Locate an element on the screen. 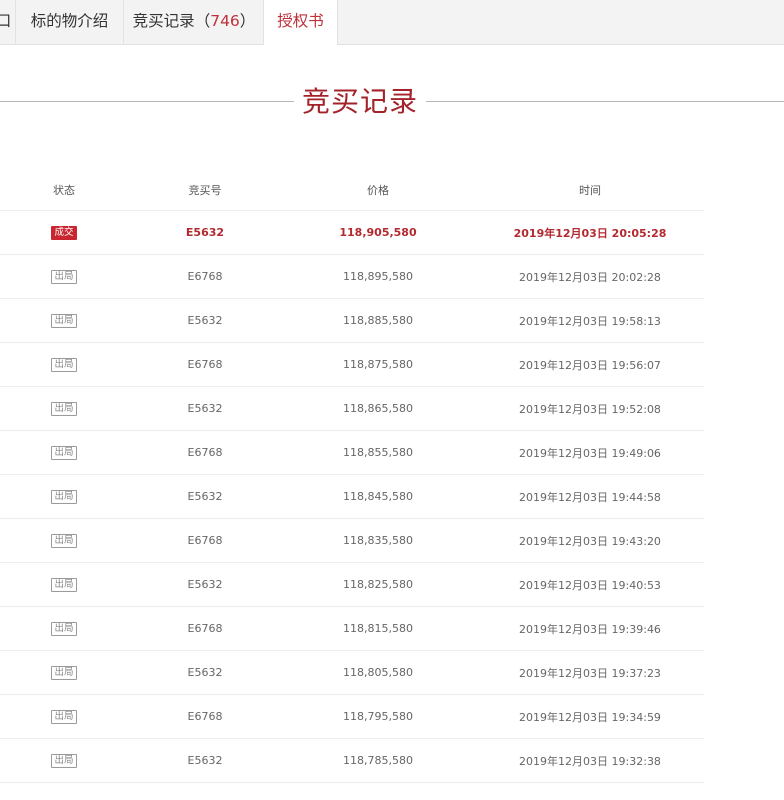  table-row: 出局 E5632 118,845,580 2019年12月03日 19:44:58 is located at coordinates (352, 497).